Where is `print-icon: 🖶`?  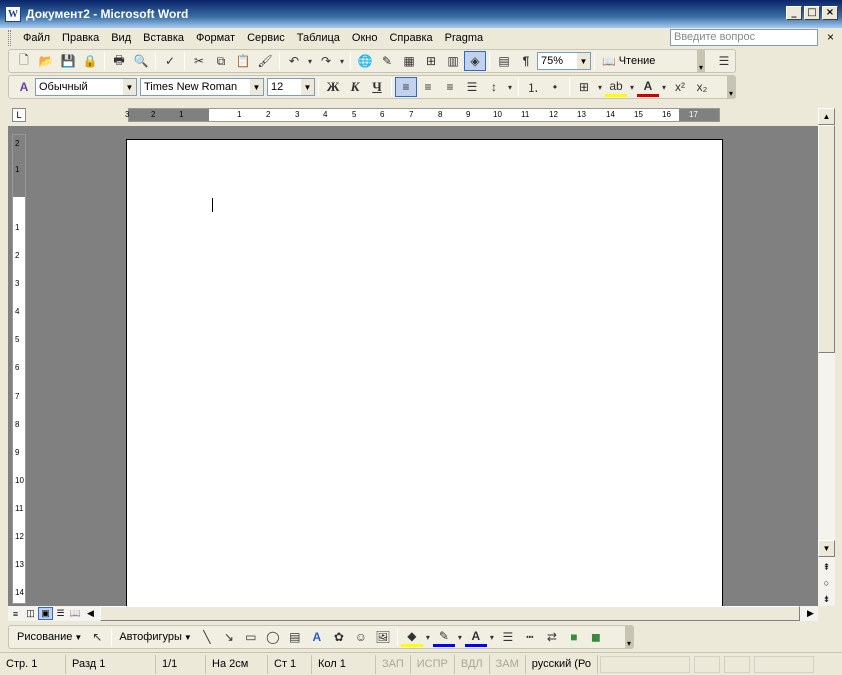
print-icon: 🖶 is located at coordinates (119, 61).